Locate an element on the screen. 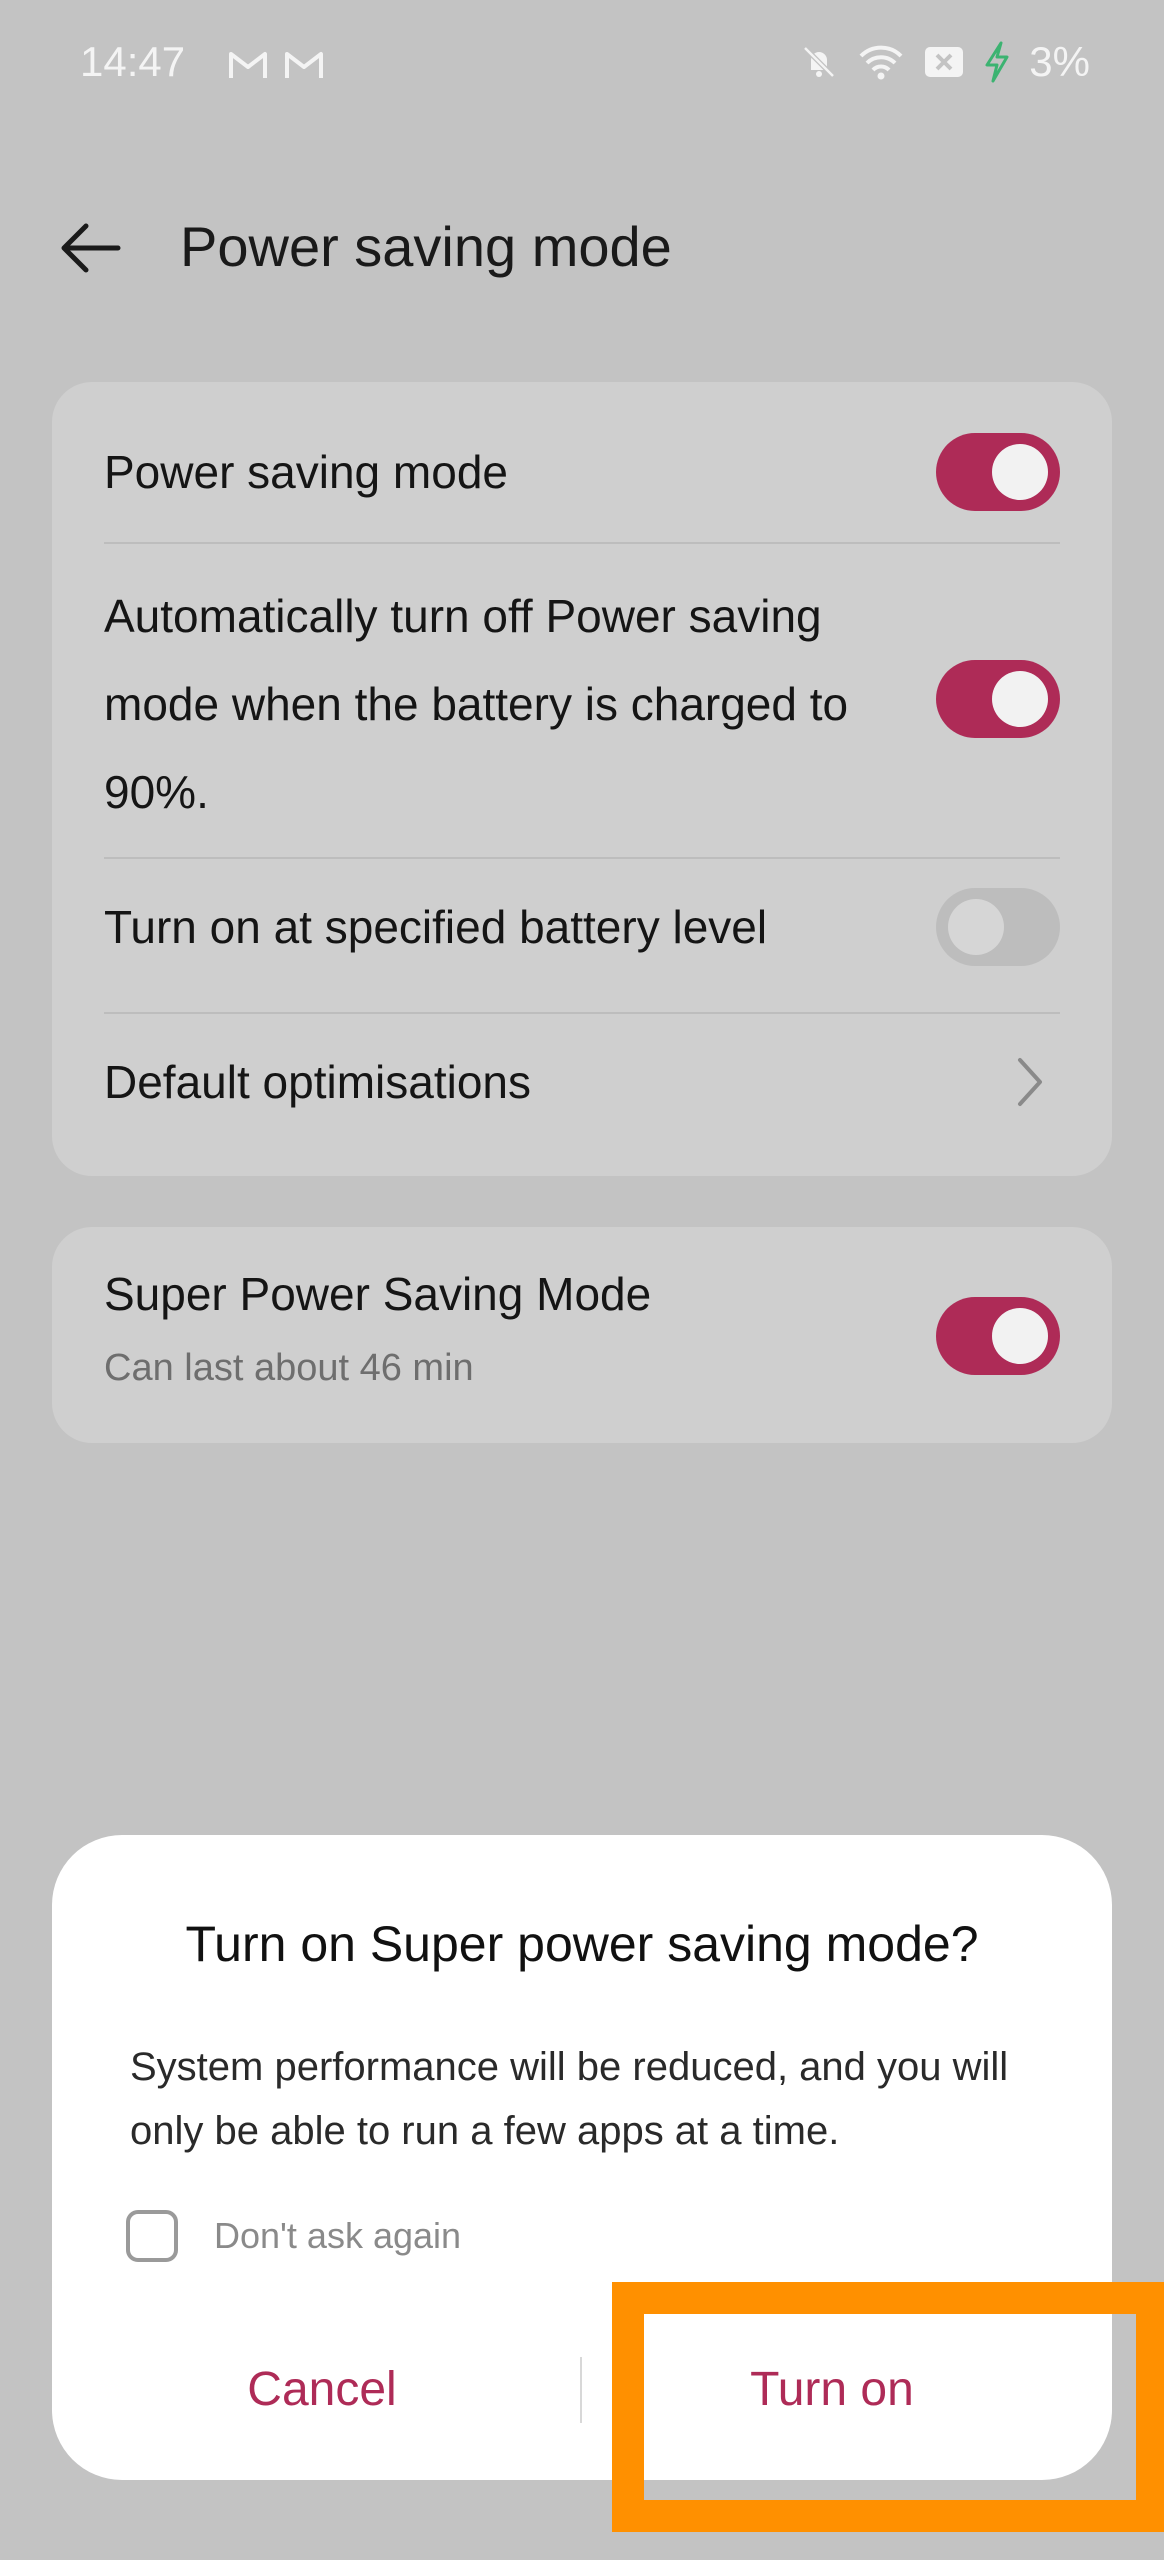  back-button is located at coordinates (91, 248).